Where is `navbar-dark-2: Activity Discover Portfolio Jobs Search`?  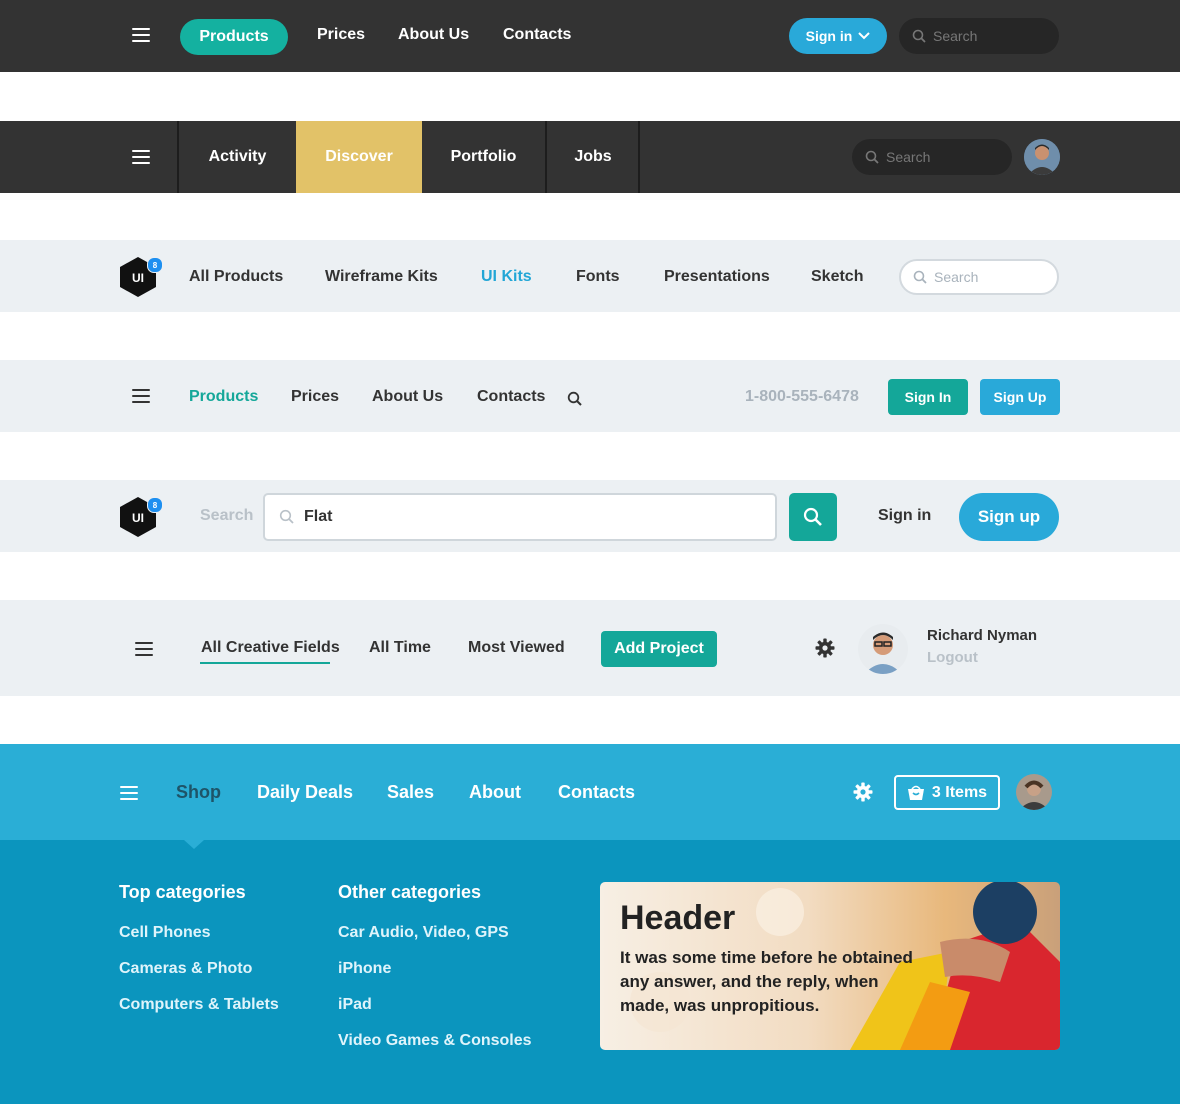 navbar-dark-2: Activity Discover Portfolio Jobs Search is located at coordinates (590, 157).